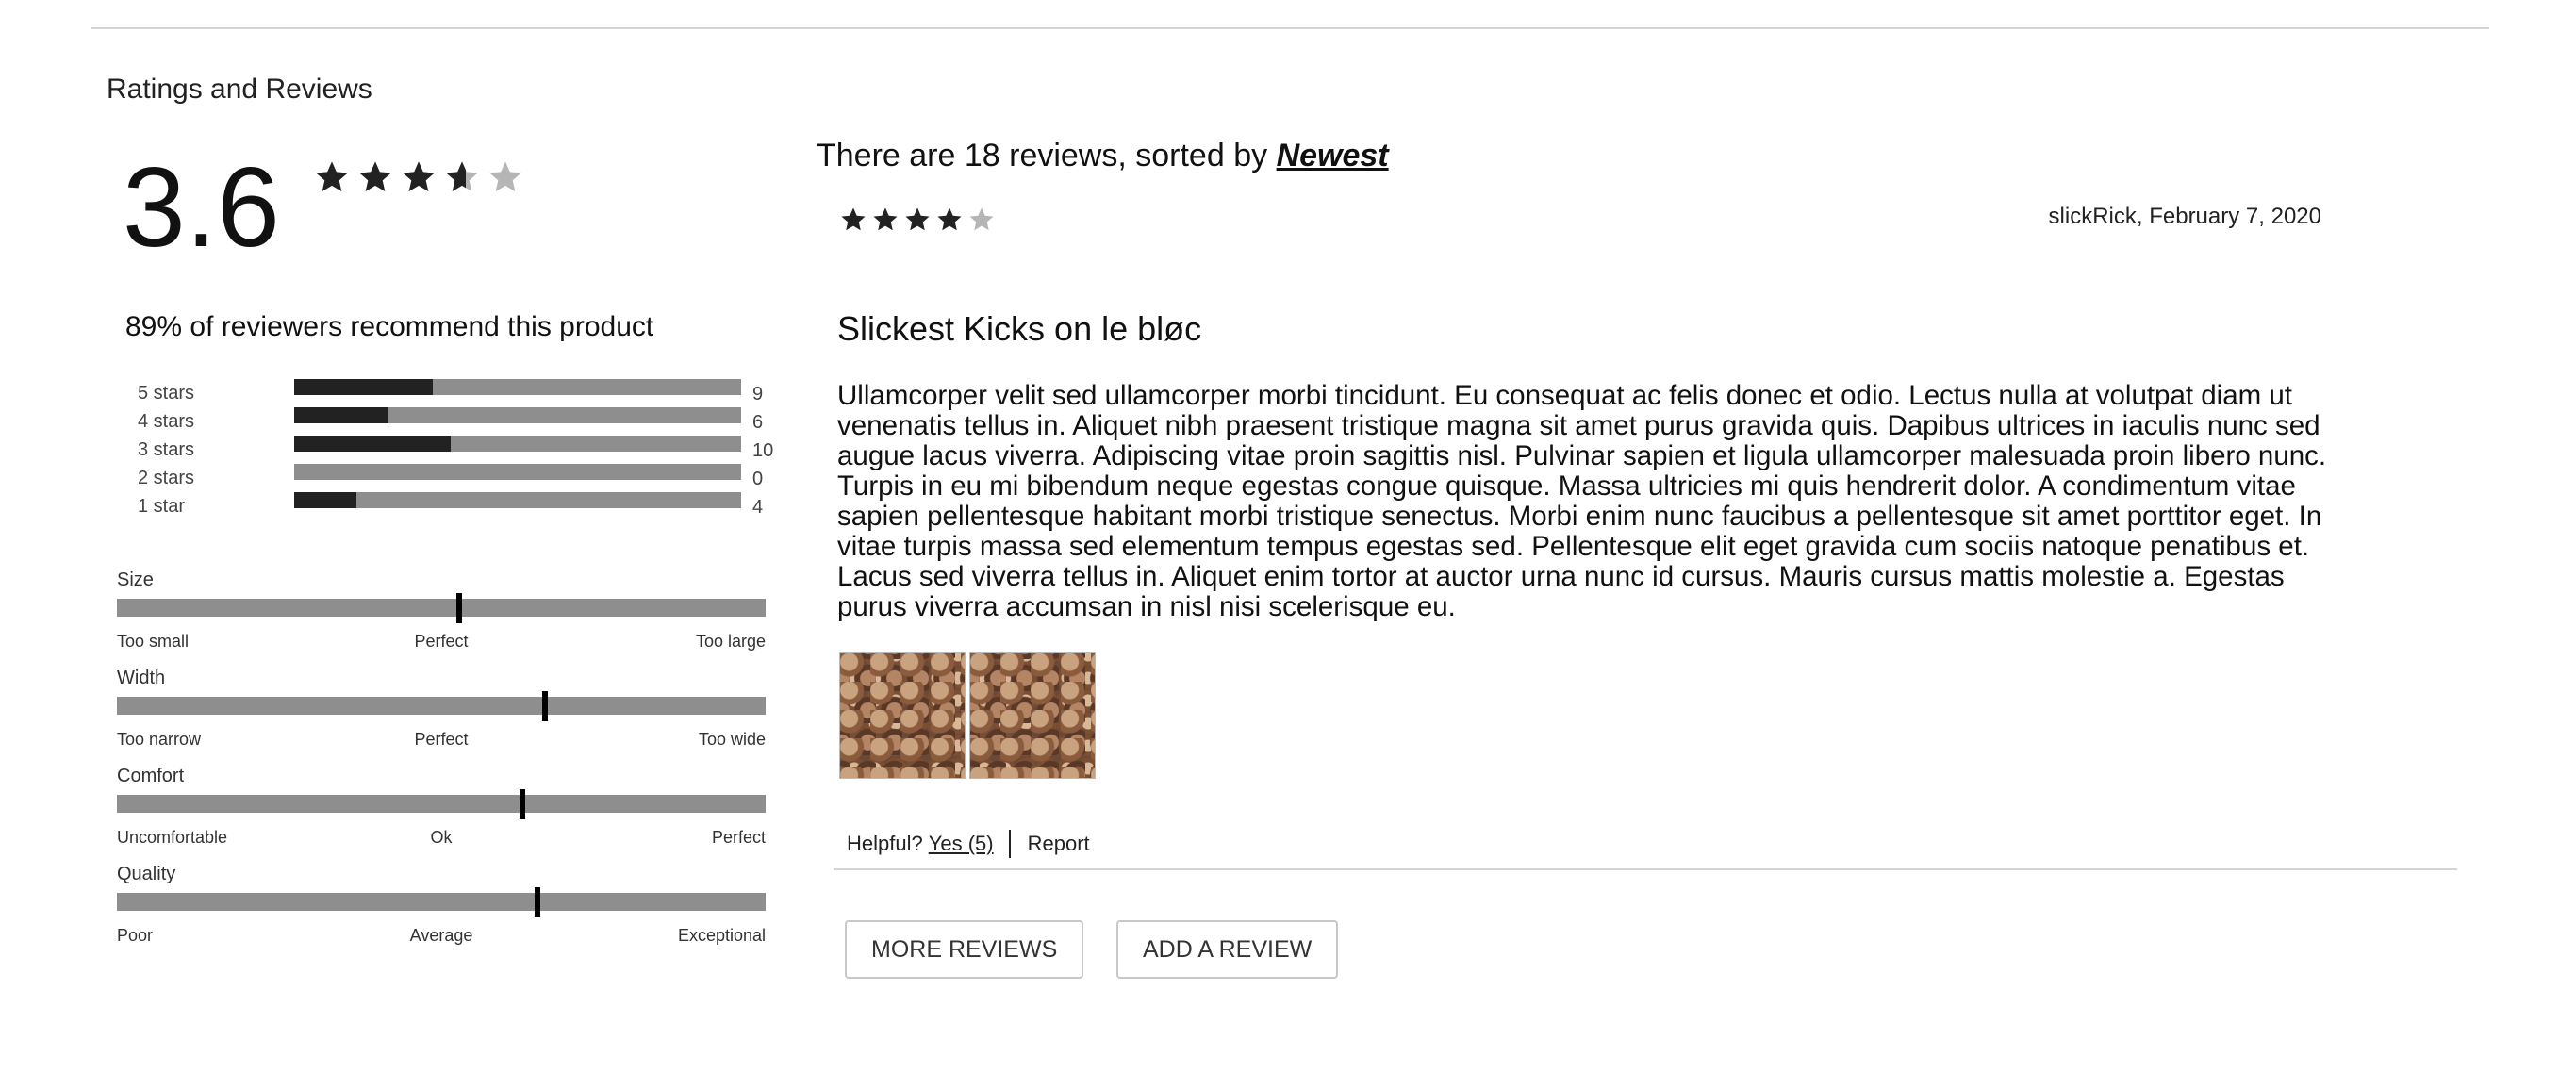  Describe the element at coordinates (166, 422) in the screenshot. I see `breakdown-label: 4 stars` at that location.